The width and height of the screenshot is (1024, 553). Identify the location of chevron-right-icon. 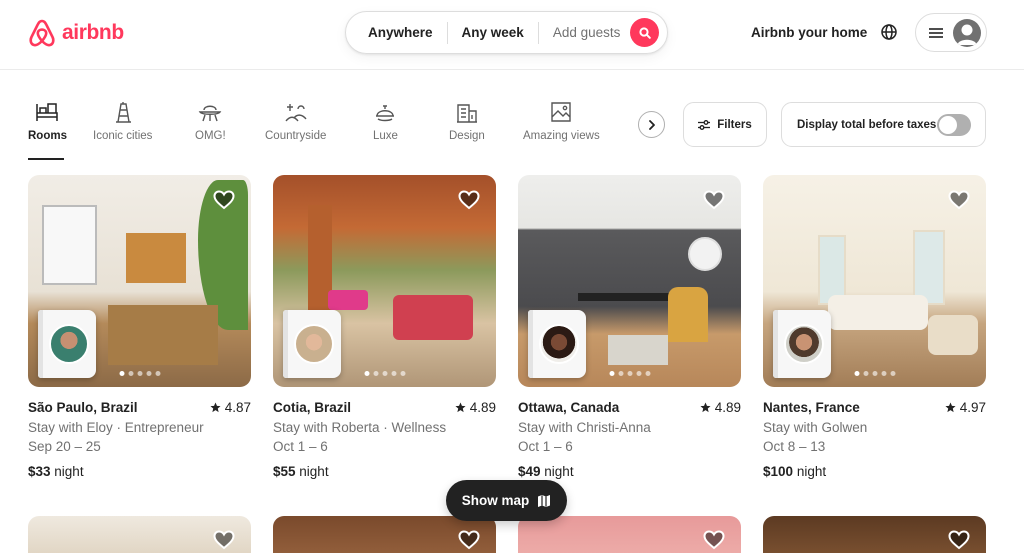
(651, 124).